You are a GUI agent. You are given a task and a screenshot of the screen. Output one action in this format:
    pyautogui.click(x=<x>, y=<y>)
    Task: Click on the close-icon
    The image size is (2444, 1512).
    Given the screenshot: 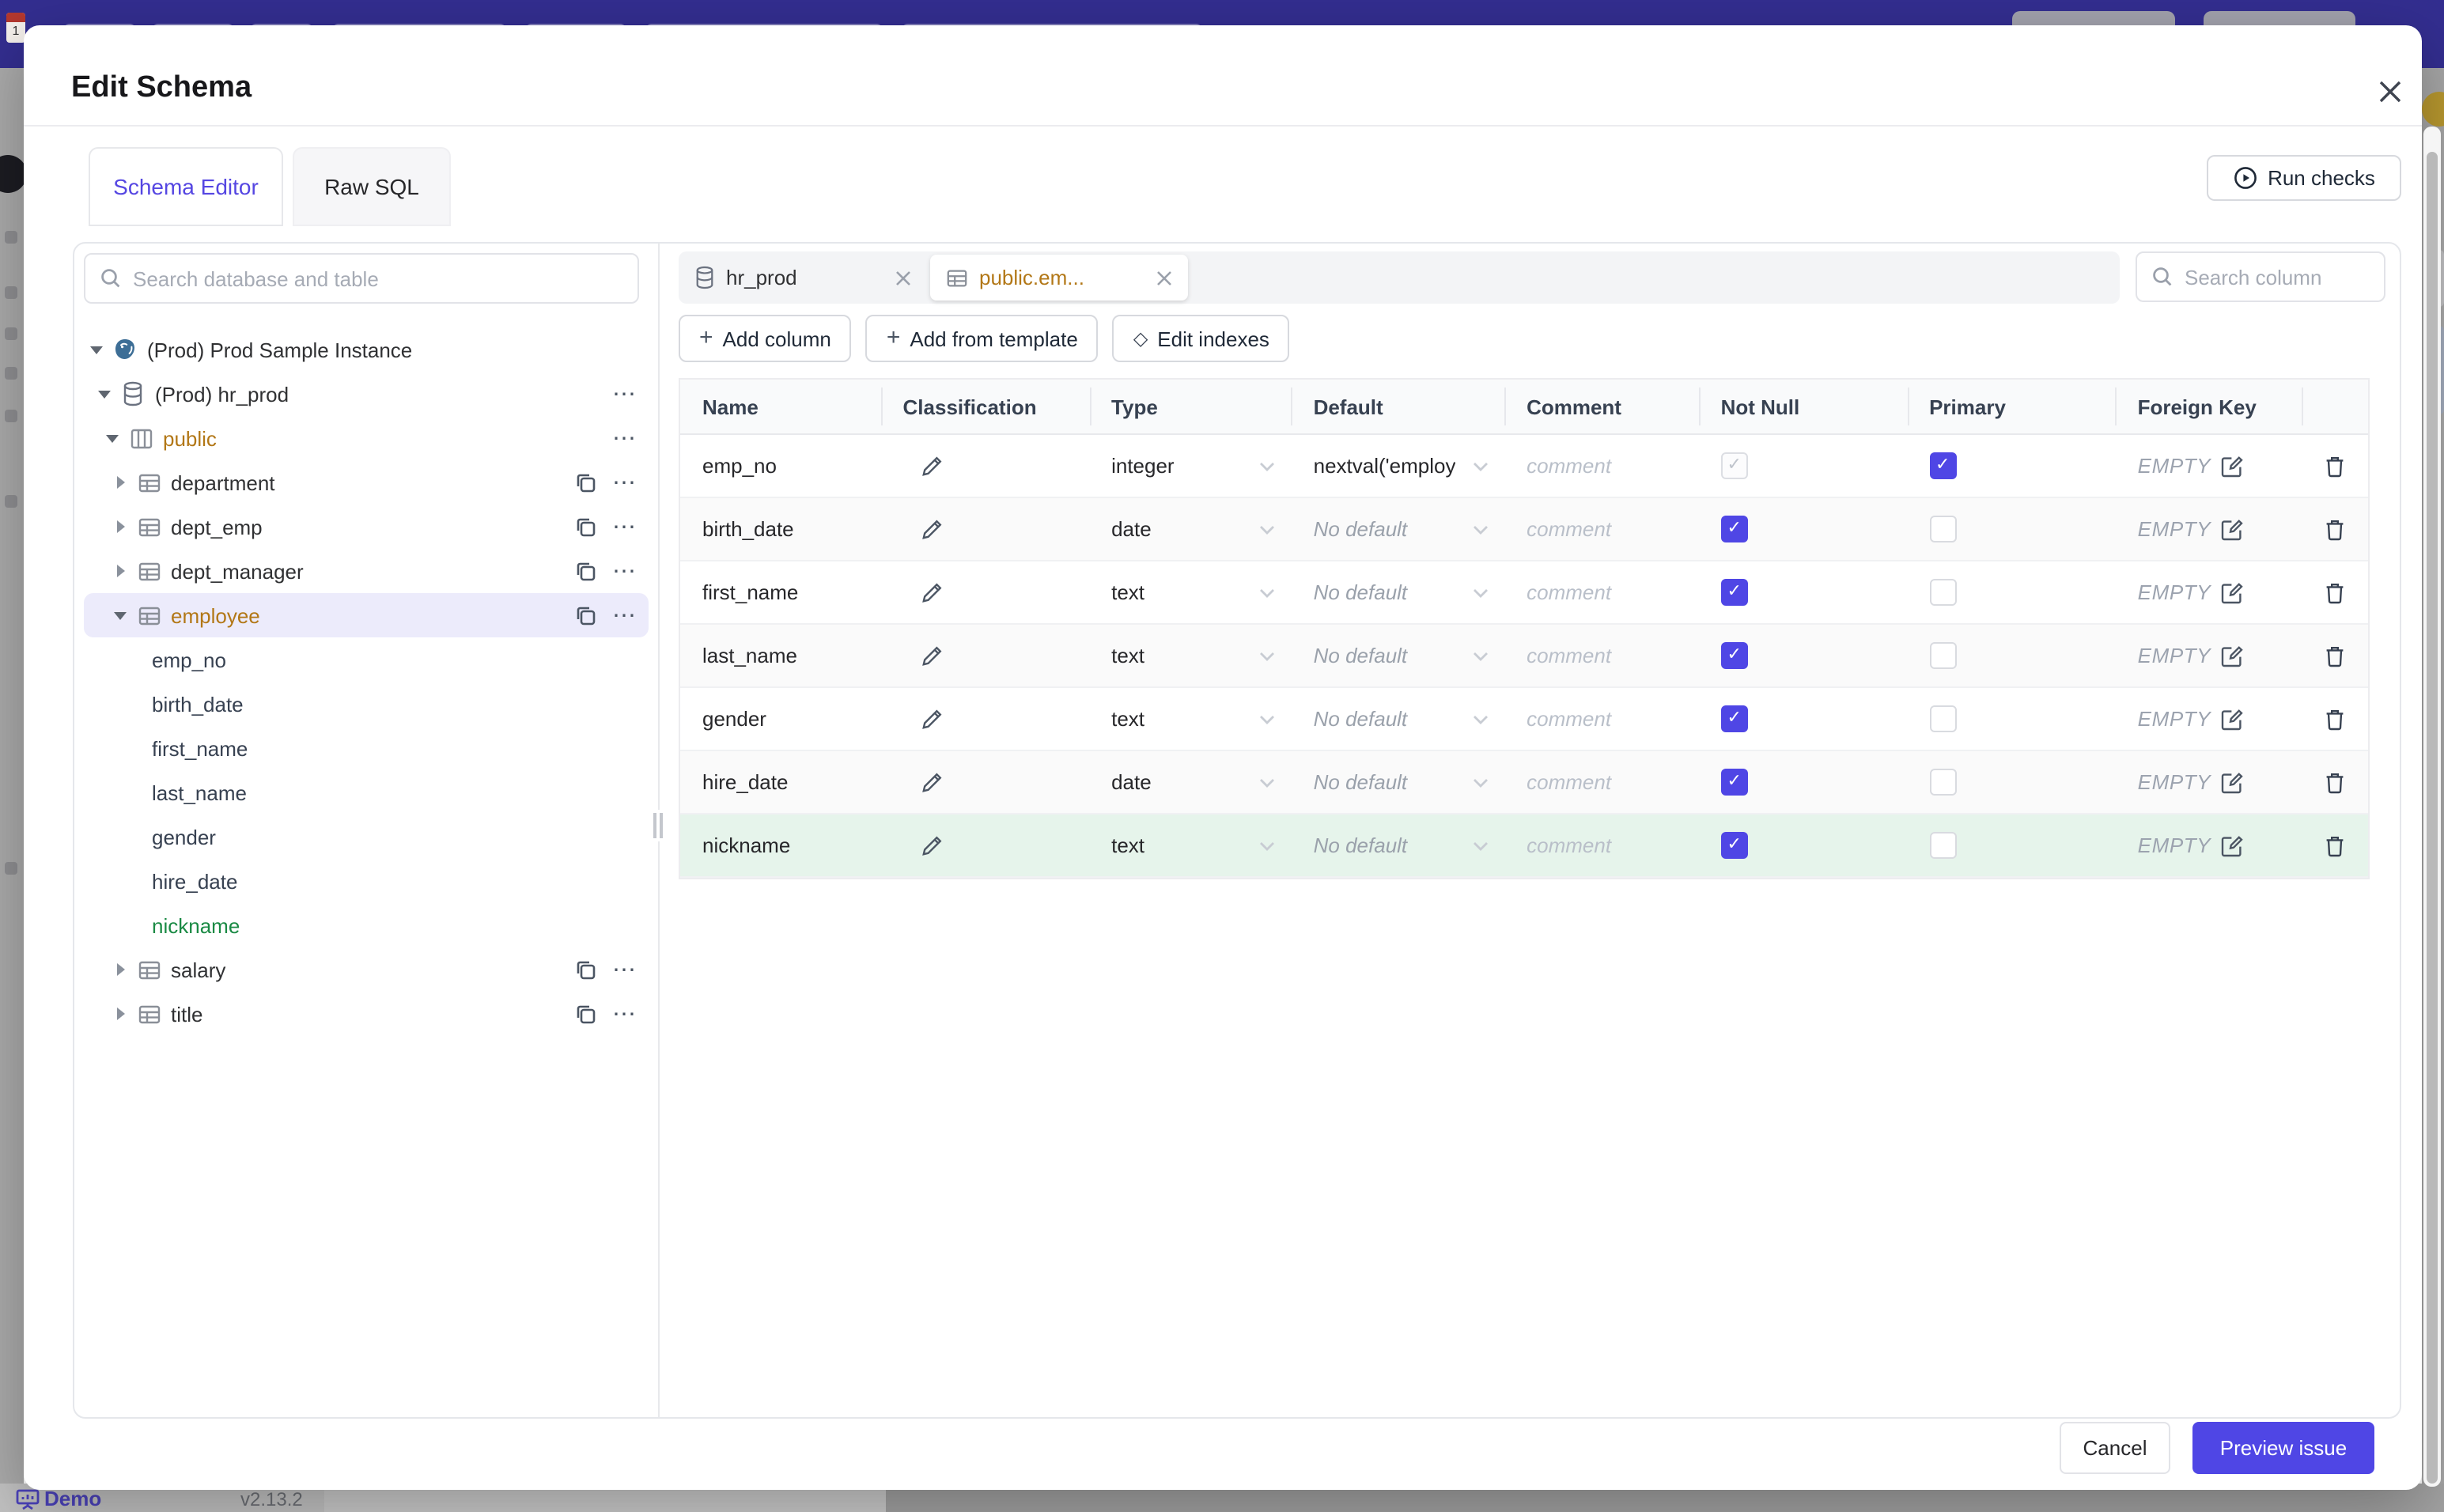 What is the action you would take?
    pyautogui.click(x=903, y=277)
    